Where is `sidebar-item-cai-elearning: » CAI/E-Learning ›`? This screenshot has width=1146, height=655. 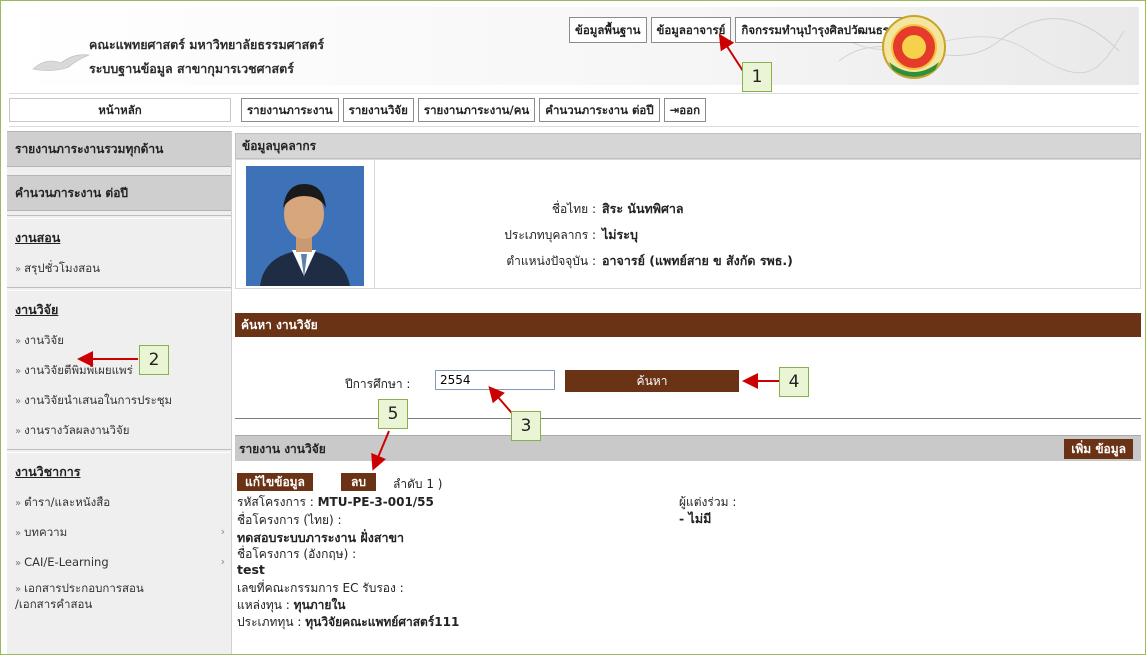
sidebar-item-cai-elearning: » CAI/E-Learning › is located at coordinates (119, 562).